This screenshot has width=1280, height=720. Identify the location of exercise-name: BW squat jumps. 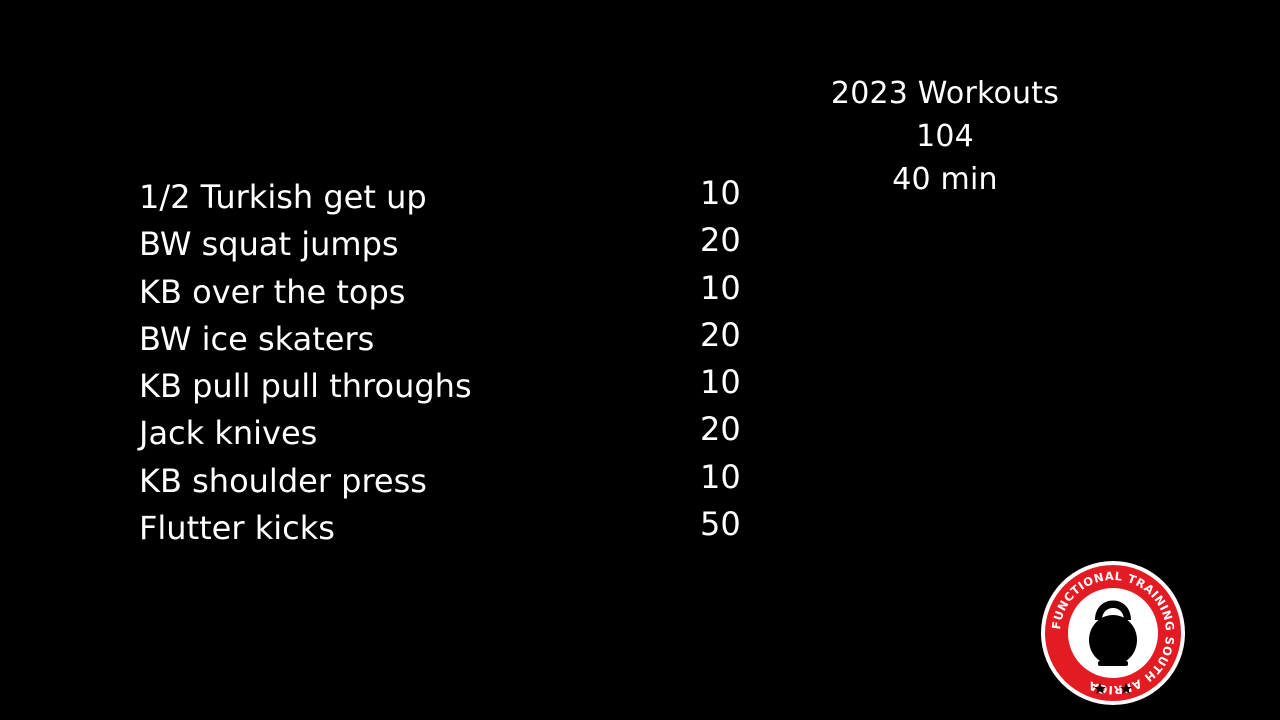
(269, 244).